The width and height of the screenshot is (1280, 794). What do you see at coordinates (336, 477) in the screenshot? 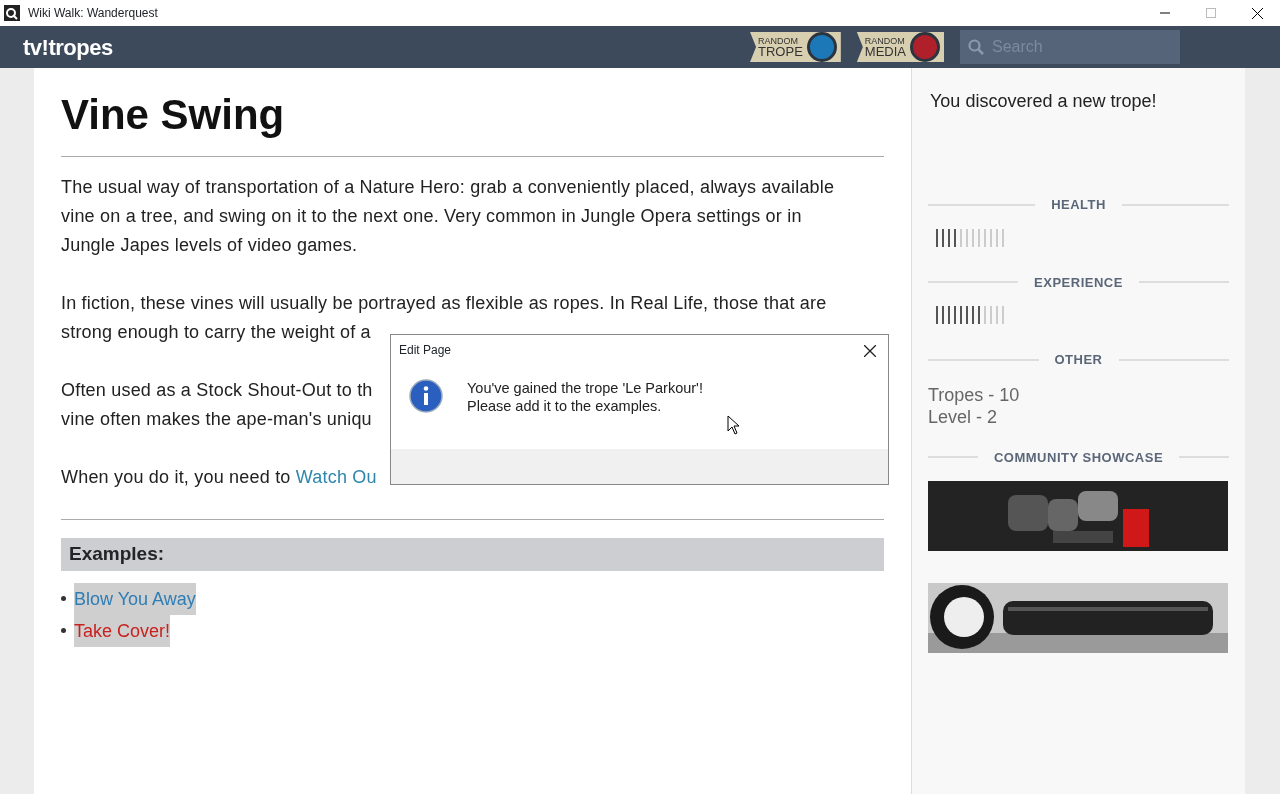
I see `text-link: Watch Ou` at bounding box center [336, 477].